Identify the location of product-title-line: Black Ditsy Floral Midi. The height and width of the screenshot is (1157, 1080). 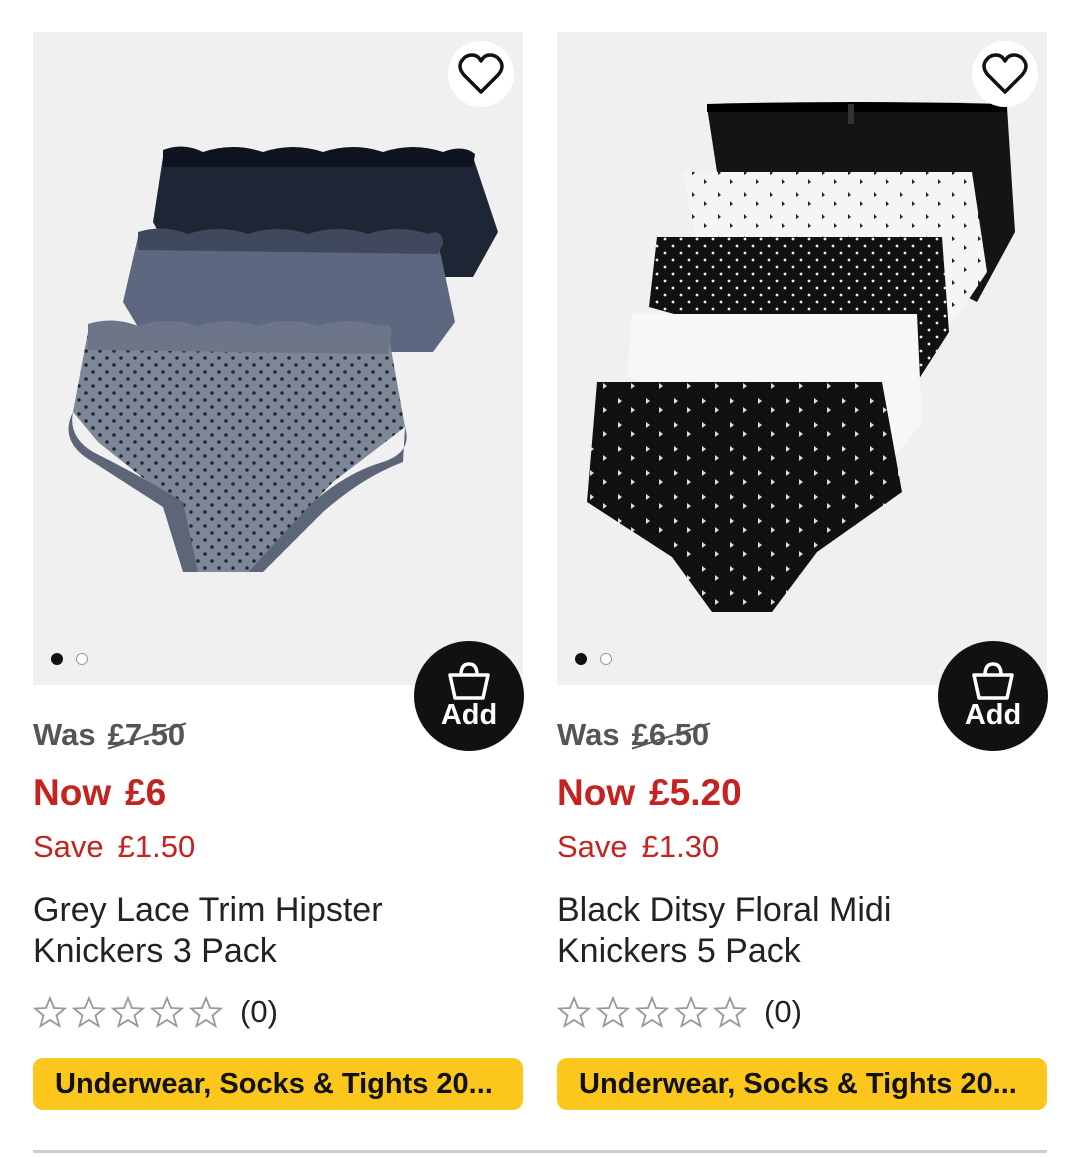
(724, 910).